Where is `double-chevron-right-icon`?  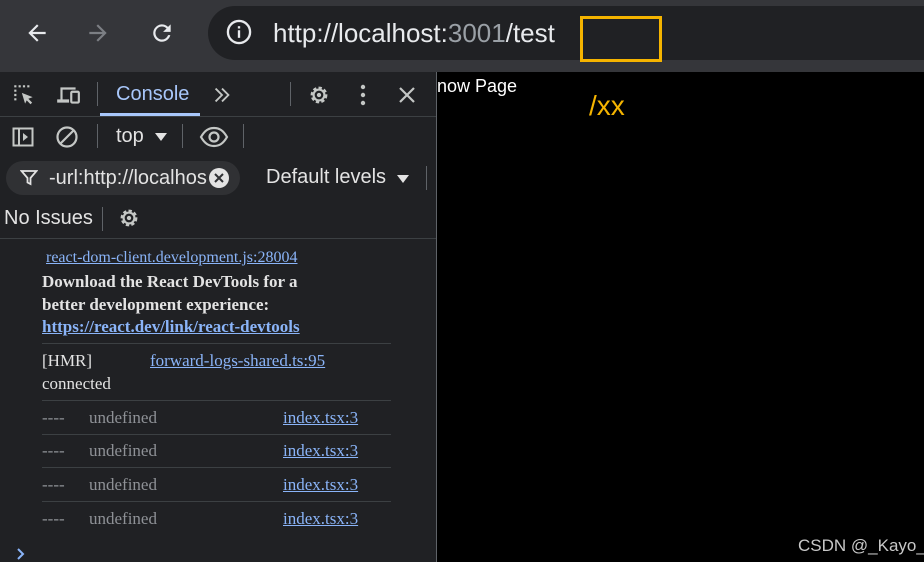 double-chevron-right-icon is located at coordinates (222, 95).